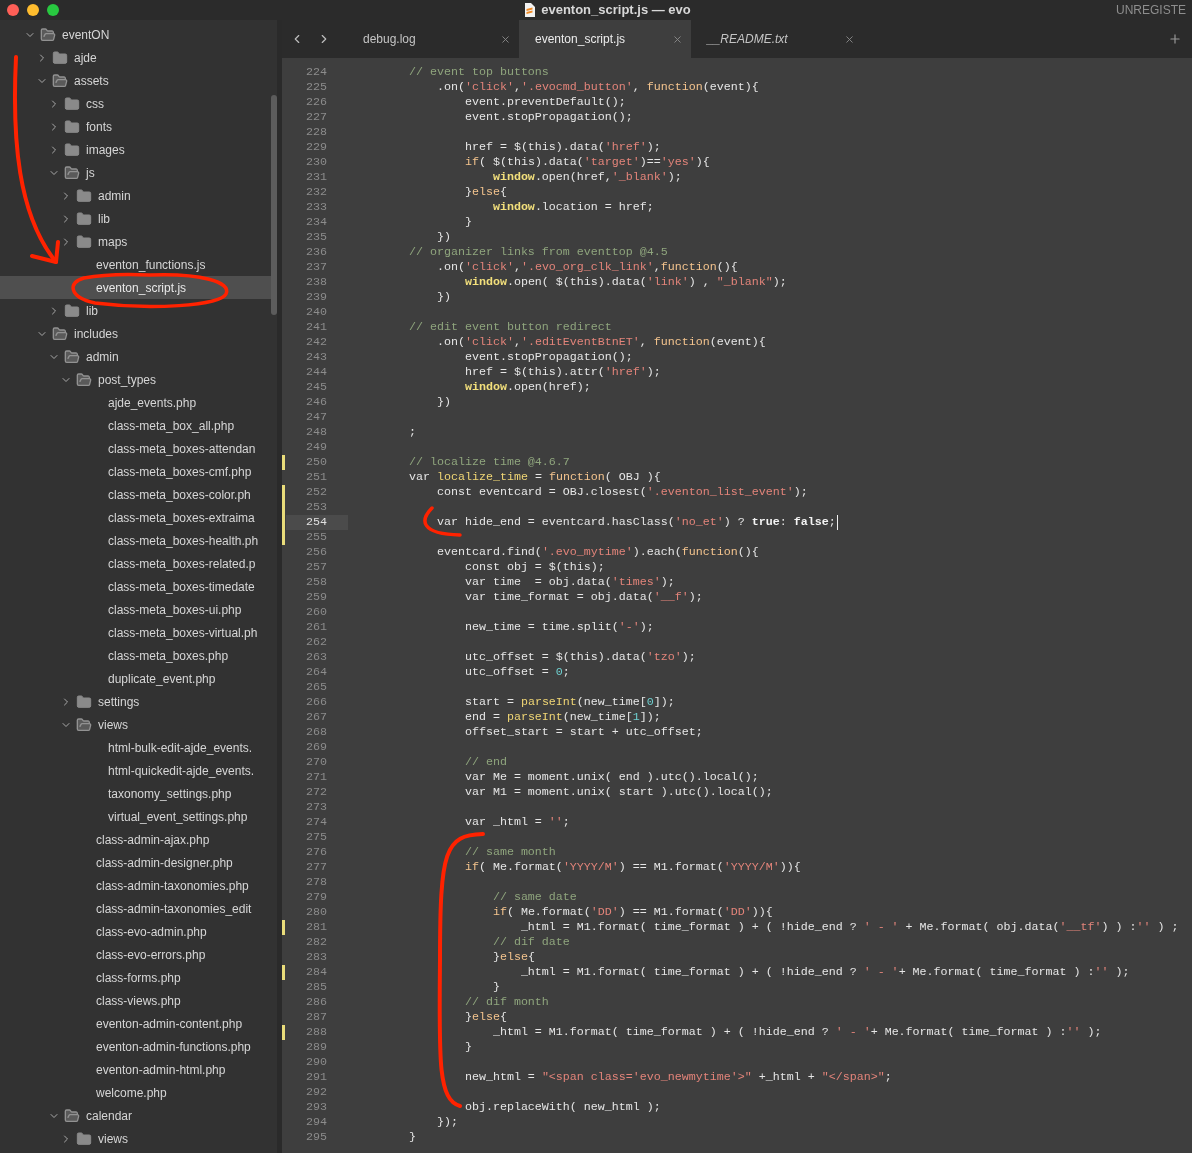  Describe the element at coordinates (316, 1017) in the screenshot. I see `line-number: 287` at that location.